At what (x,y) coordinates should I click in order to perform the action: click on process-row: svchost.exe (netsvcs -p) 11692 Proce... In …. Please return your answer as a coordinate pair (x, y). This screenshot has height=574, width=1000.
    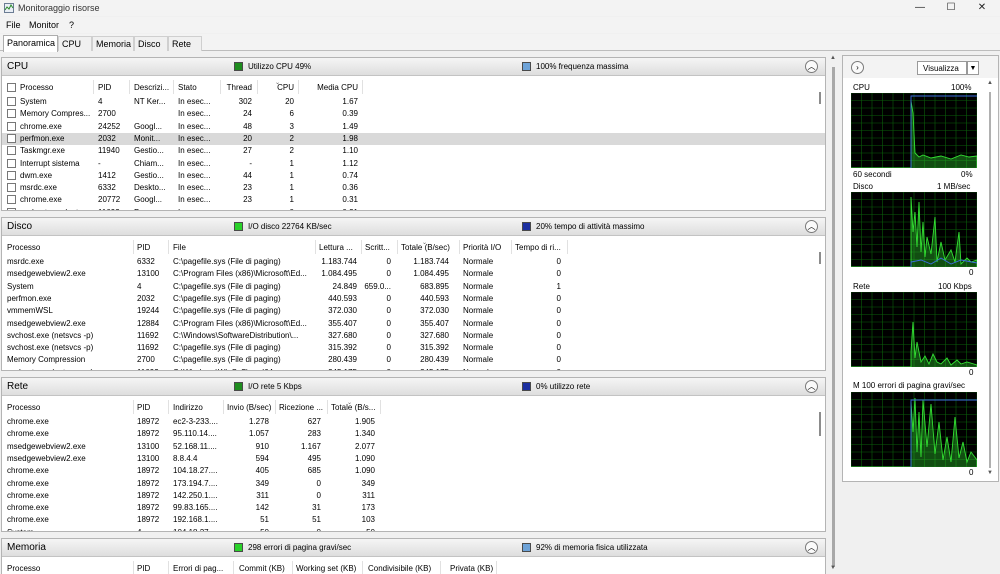
    Looking at the image, I should click on (413, 208).